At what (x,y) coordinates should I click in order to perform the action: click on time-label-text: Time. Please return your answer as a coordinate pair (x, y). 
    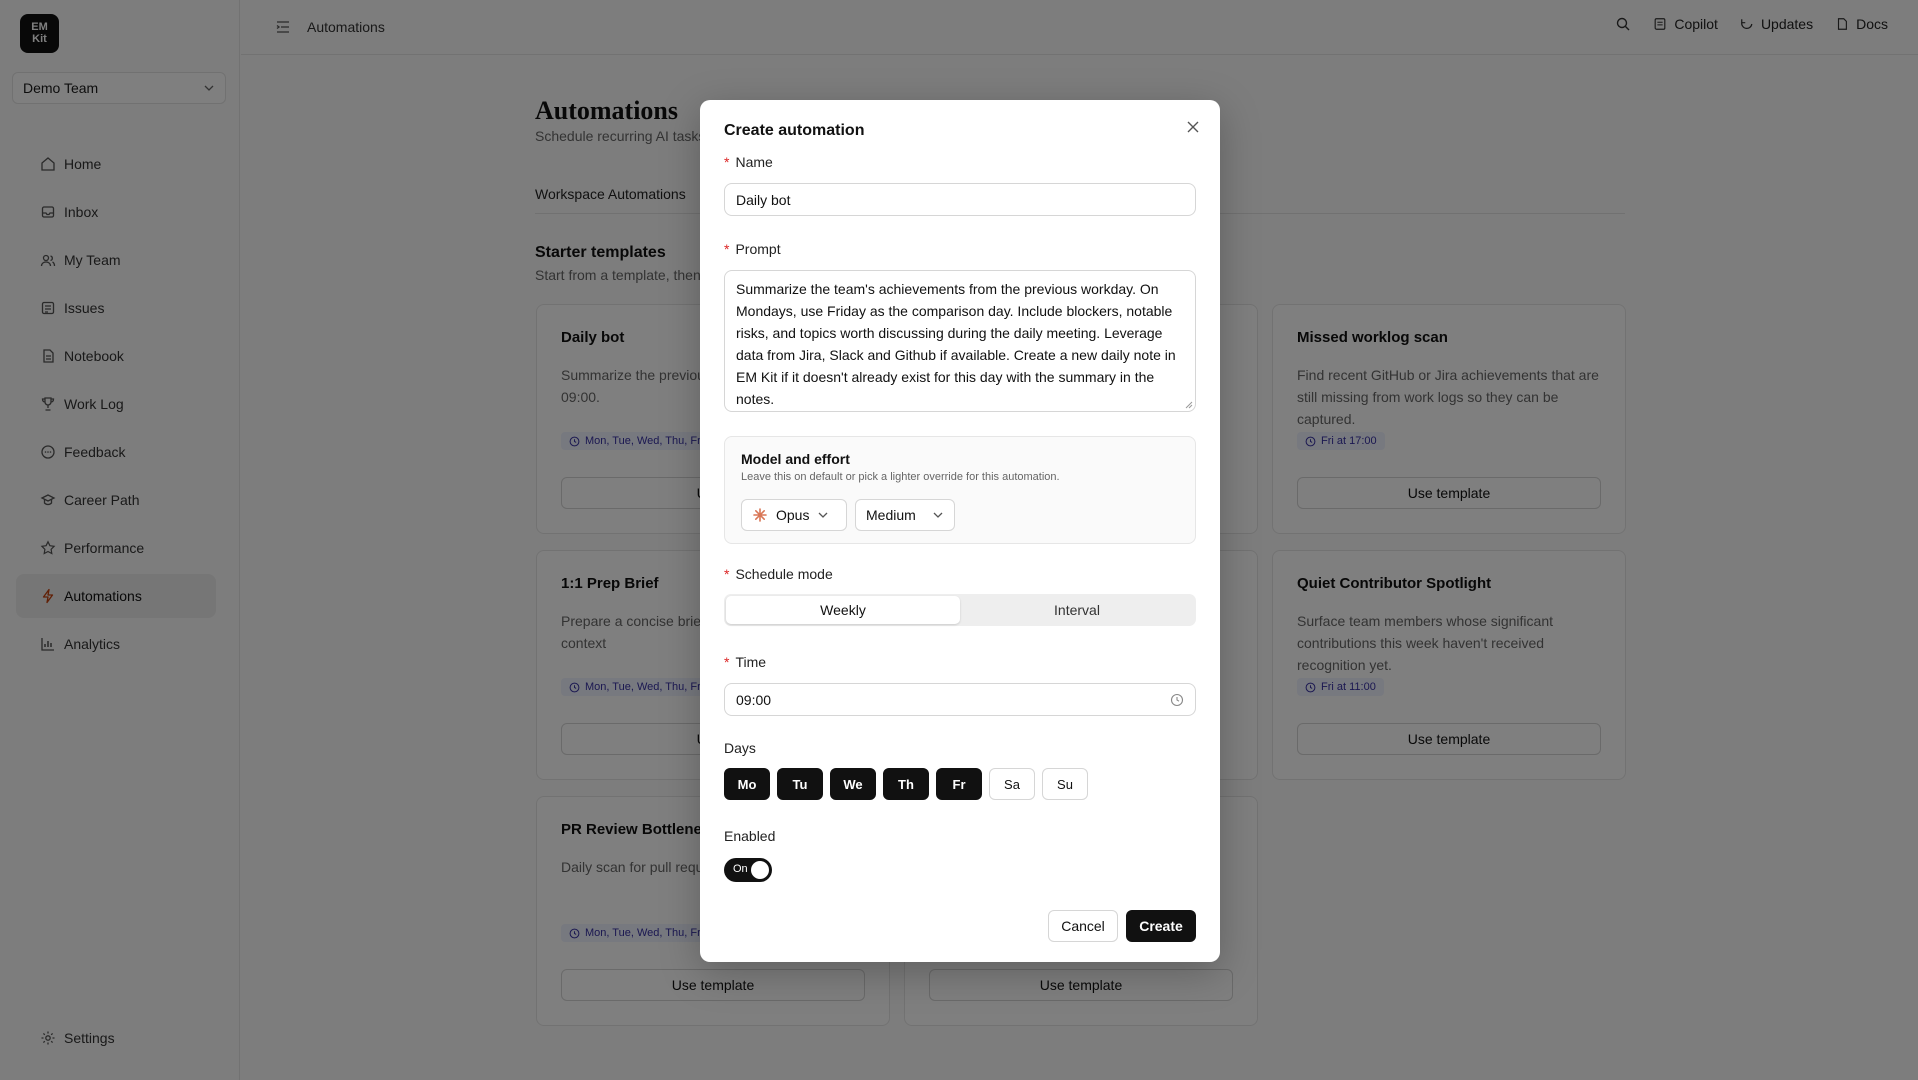
    Looking at the image, I should click on (751, 662).